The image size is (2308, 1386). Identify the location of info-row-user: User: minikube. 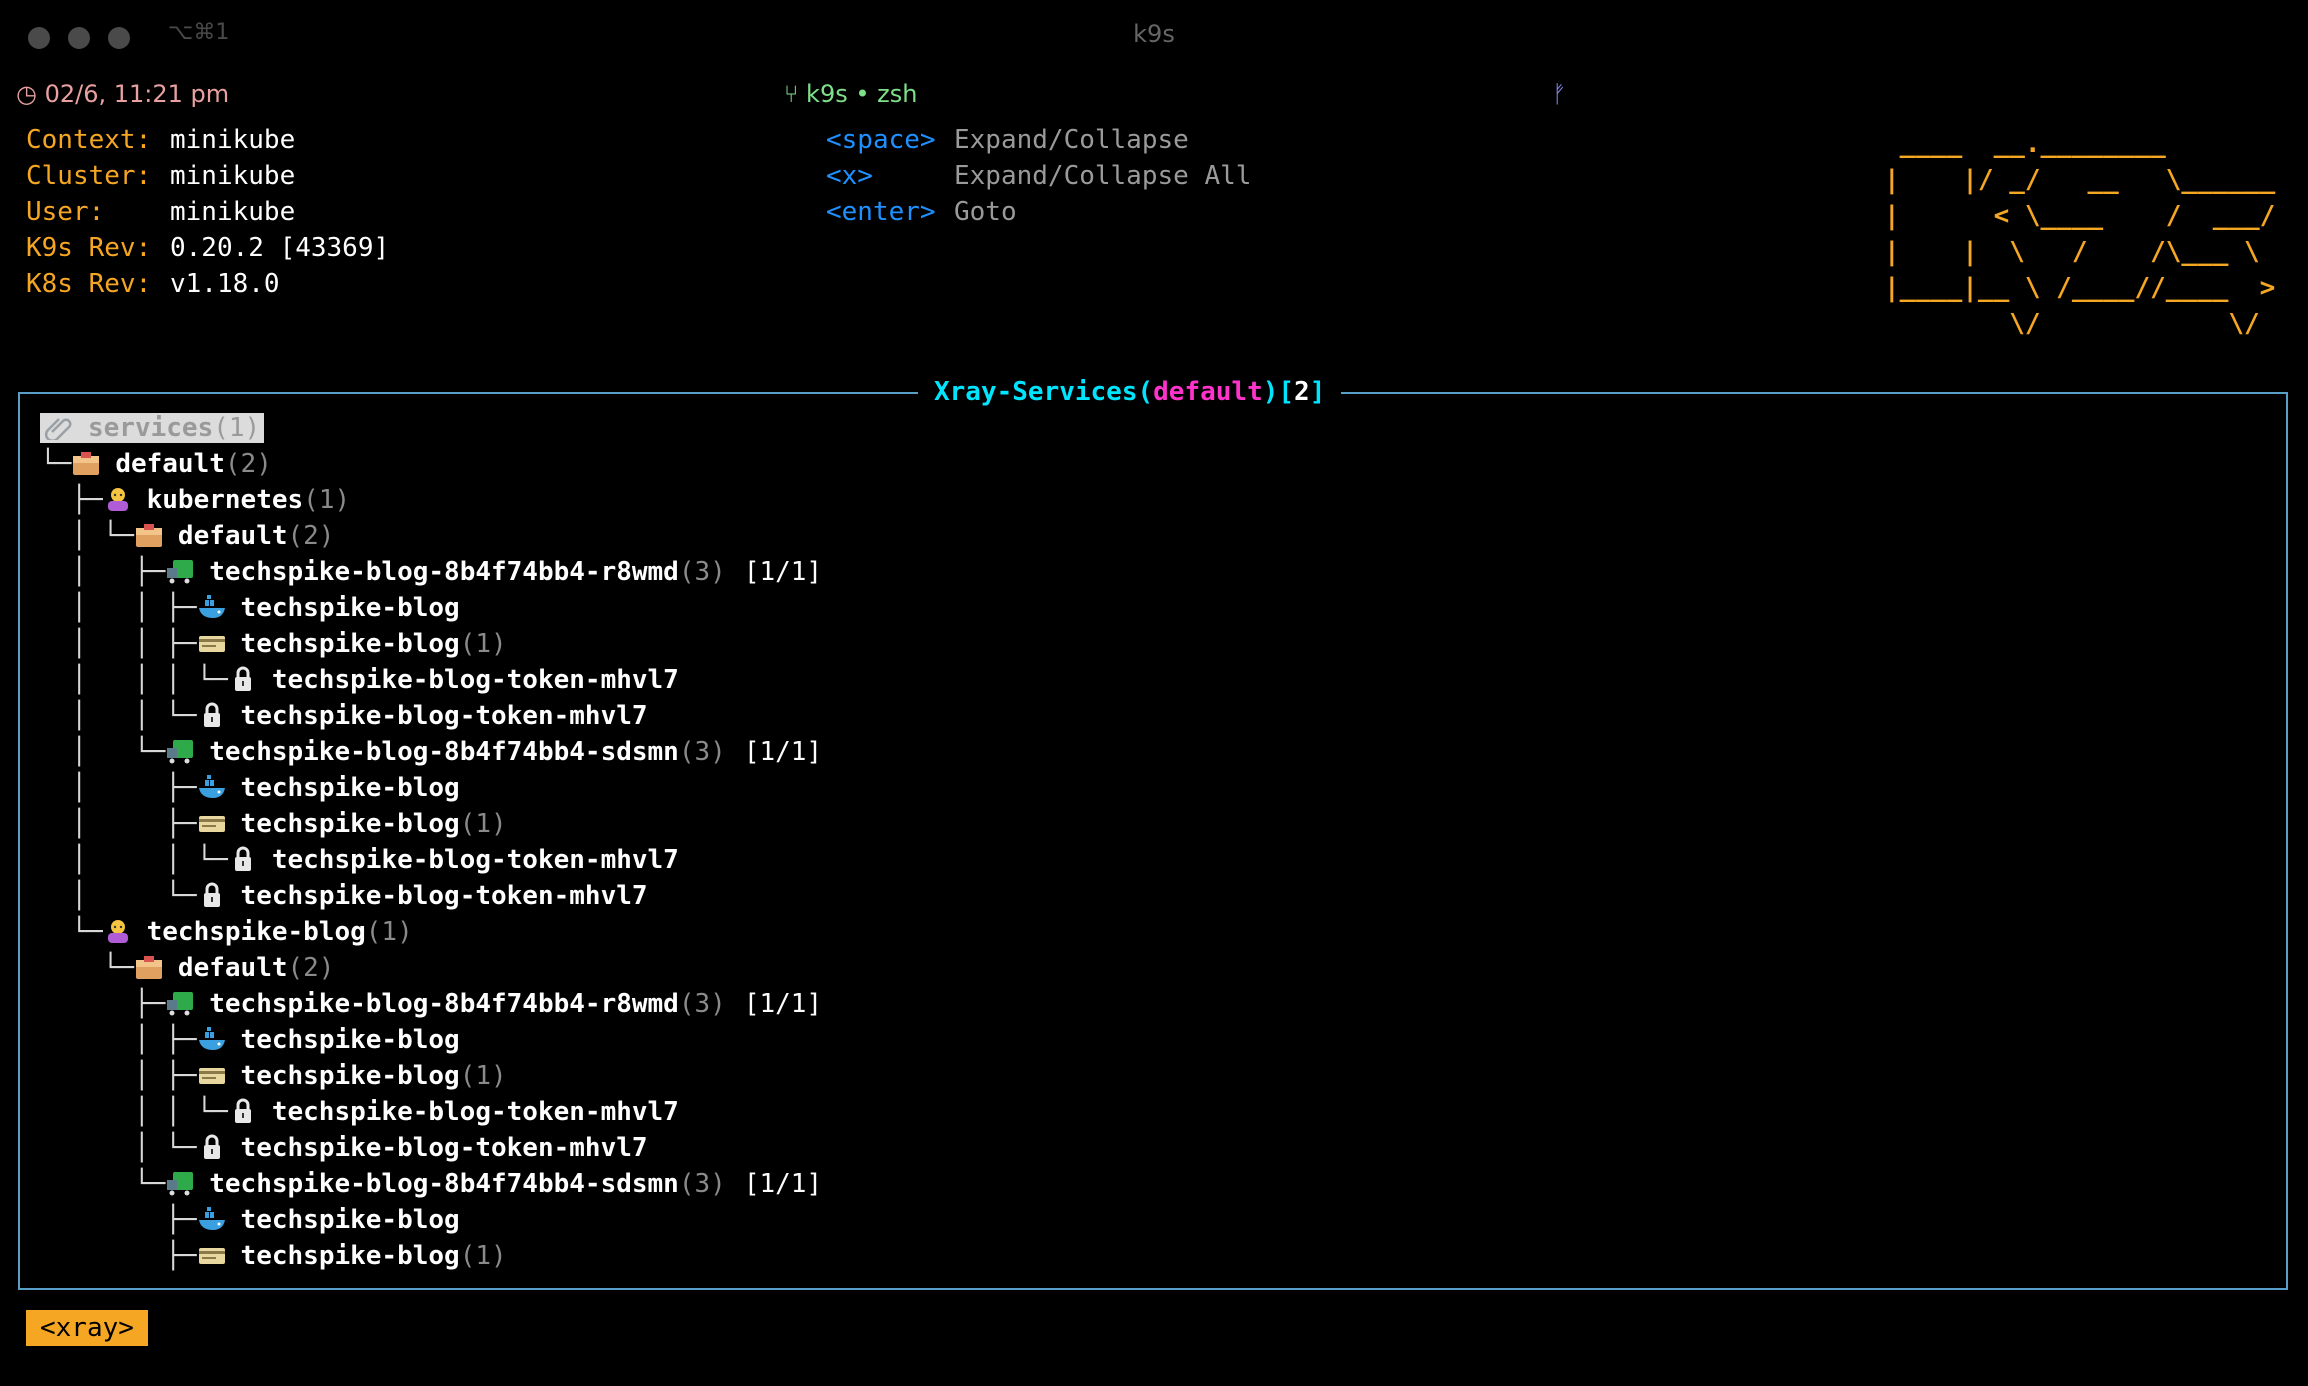
(161, 212).